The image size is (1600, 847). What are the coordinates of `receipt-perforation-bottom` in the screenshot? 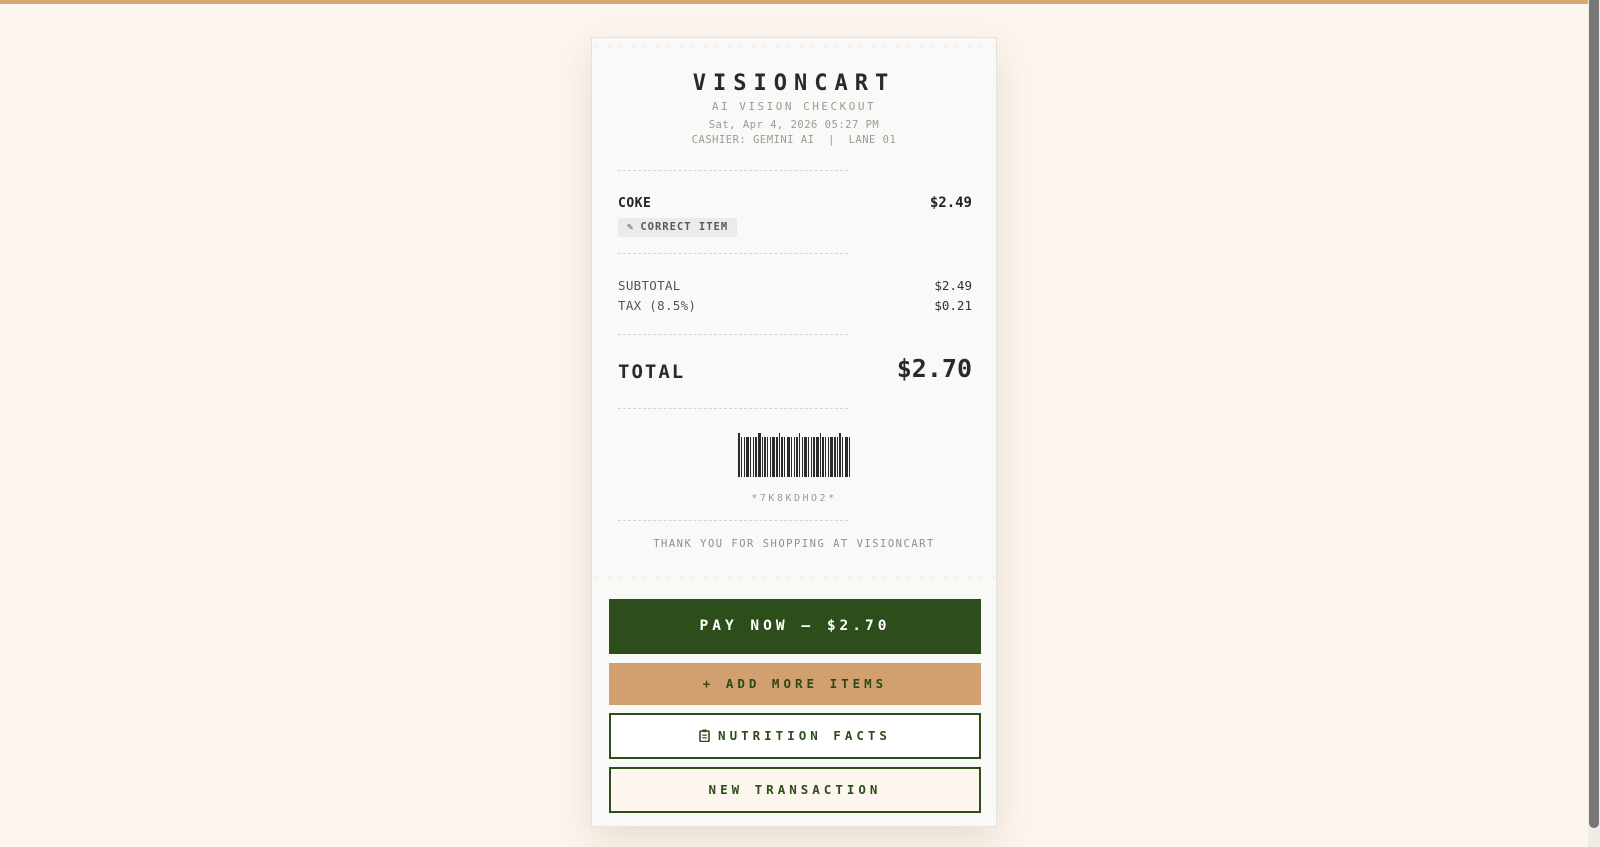 It's located at (794, 578).